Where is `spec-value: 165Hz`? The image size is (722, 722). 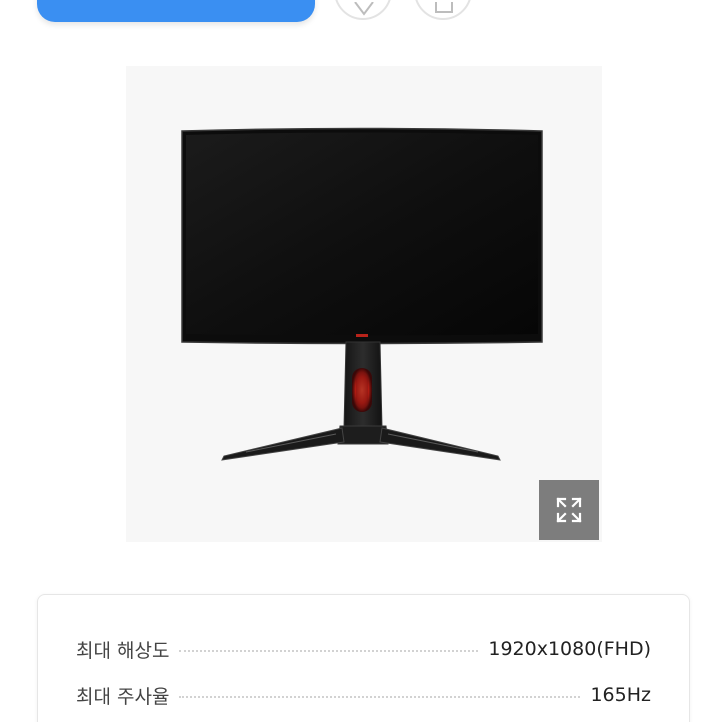
spec-value: 165Hz is located at coordinates (620, 695).